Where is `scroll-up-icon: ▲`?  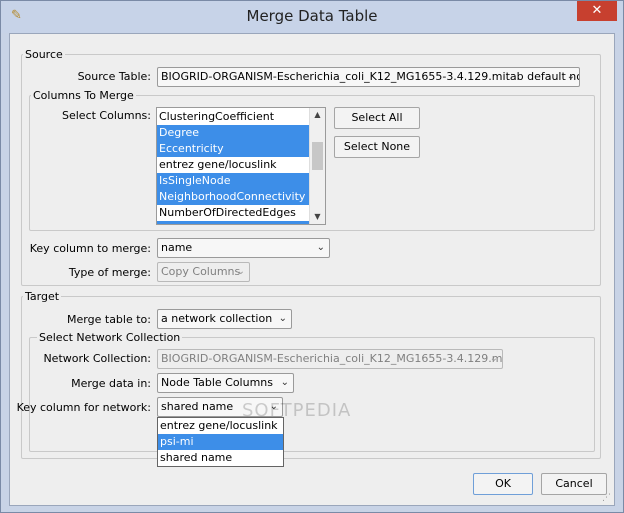
scroll-up-icon: ▲ is located at coordinates (317, 115).